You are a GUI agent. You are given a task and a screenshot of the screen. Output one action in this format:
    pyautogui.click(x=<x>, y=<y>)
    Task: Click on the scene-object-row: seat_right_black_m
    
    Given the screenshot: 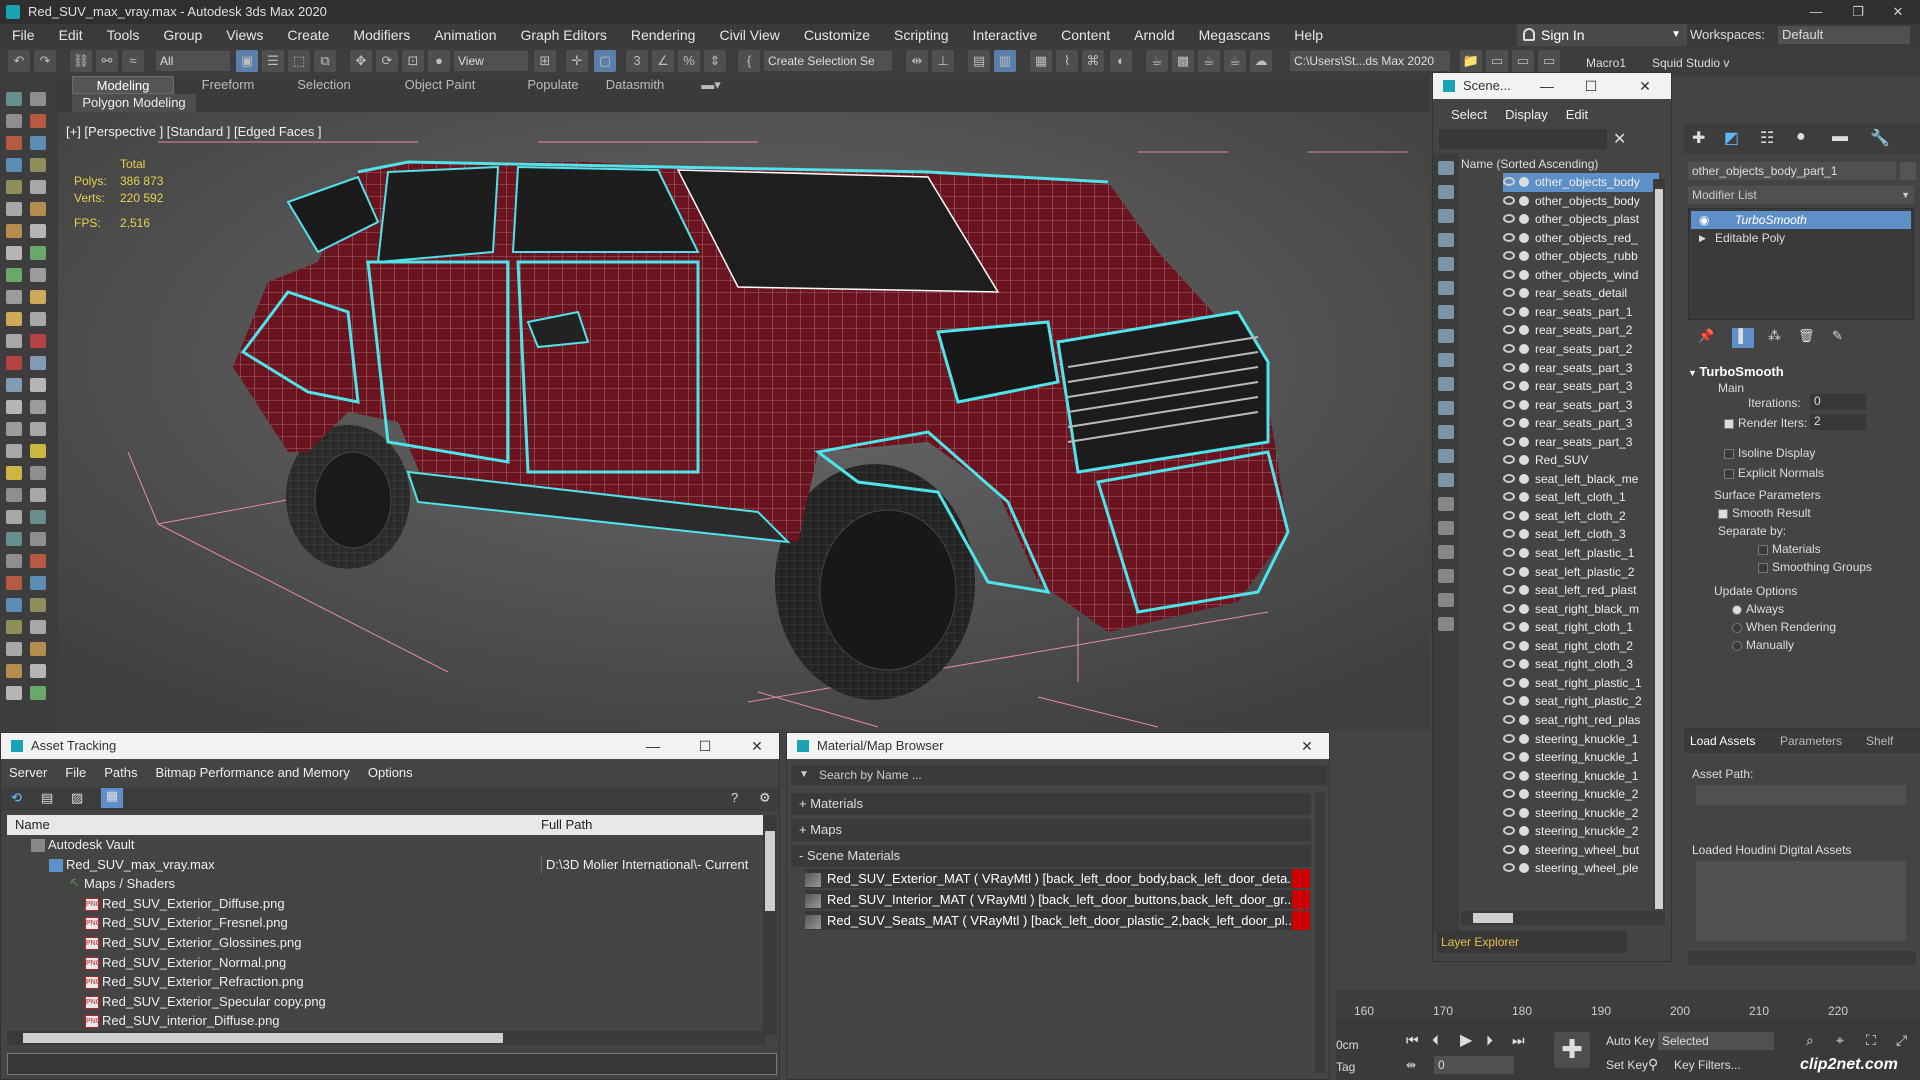 What is the action you would take?
    pyautogui.click(x=1581, y=609)
    